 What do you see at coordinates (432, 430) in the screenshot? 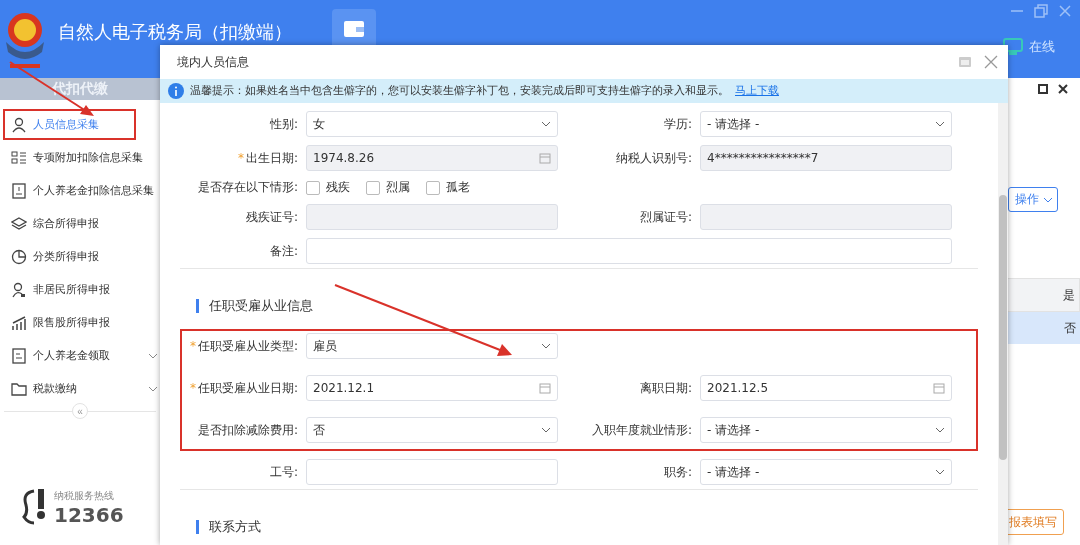
I see `select-field: 否` at bounding box center [432, 430].